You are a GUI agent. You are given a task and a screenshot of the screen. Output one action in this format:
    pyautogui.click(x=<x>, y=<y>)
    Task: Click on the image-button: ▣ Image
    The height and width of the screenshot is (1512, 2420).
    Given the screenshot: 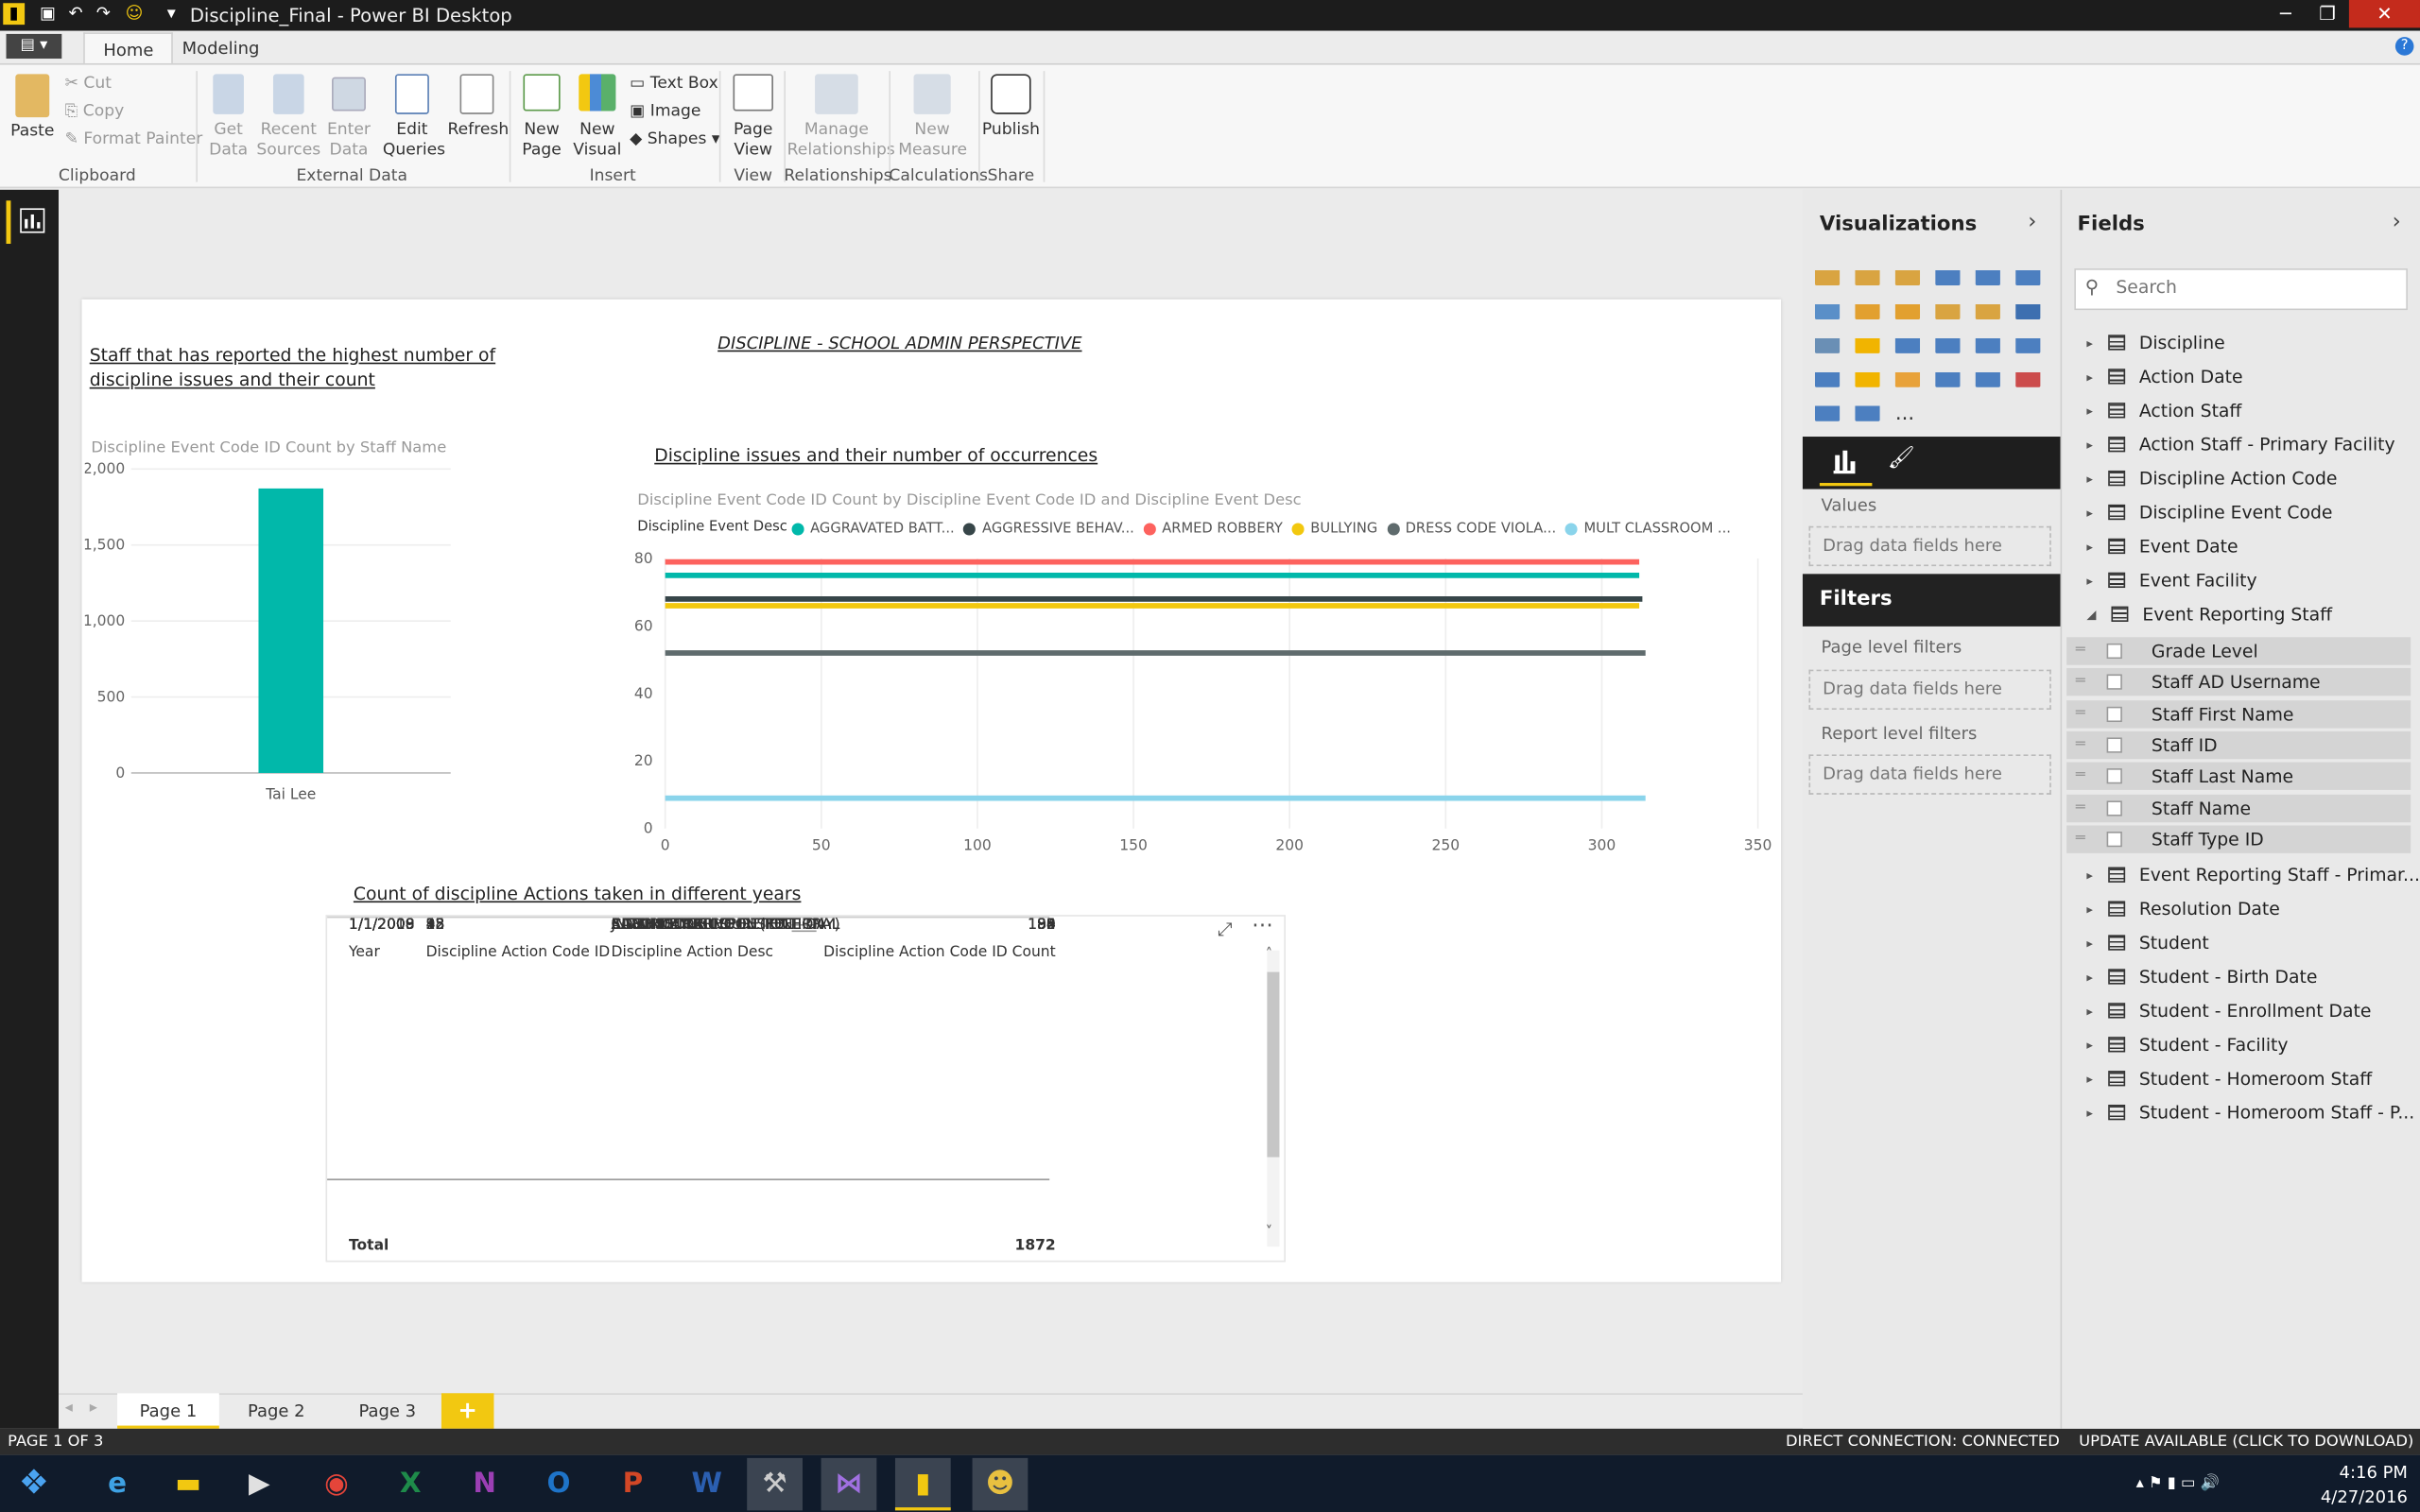 What is the action you would take?
    pyautogui.click(x=665, y=111)
    